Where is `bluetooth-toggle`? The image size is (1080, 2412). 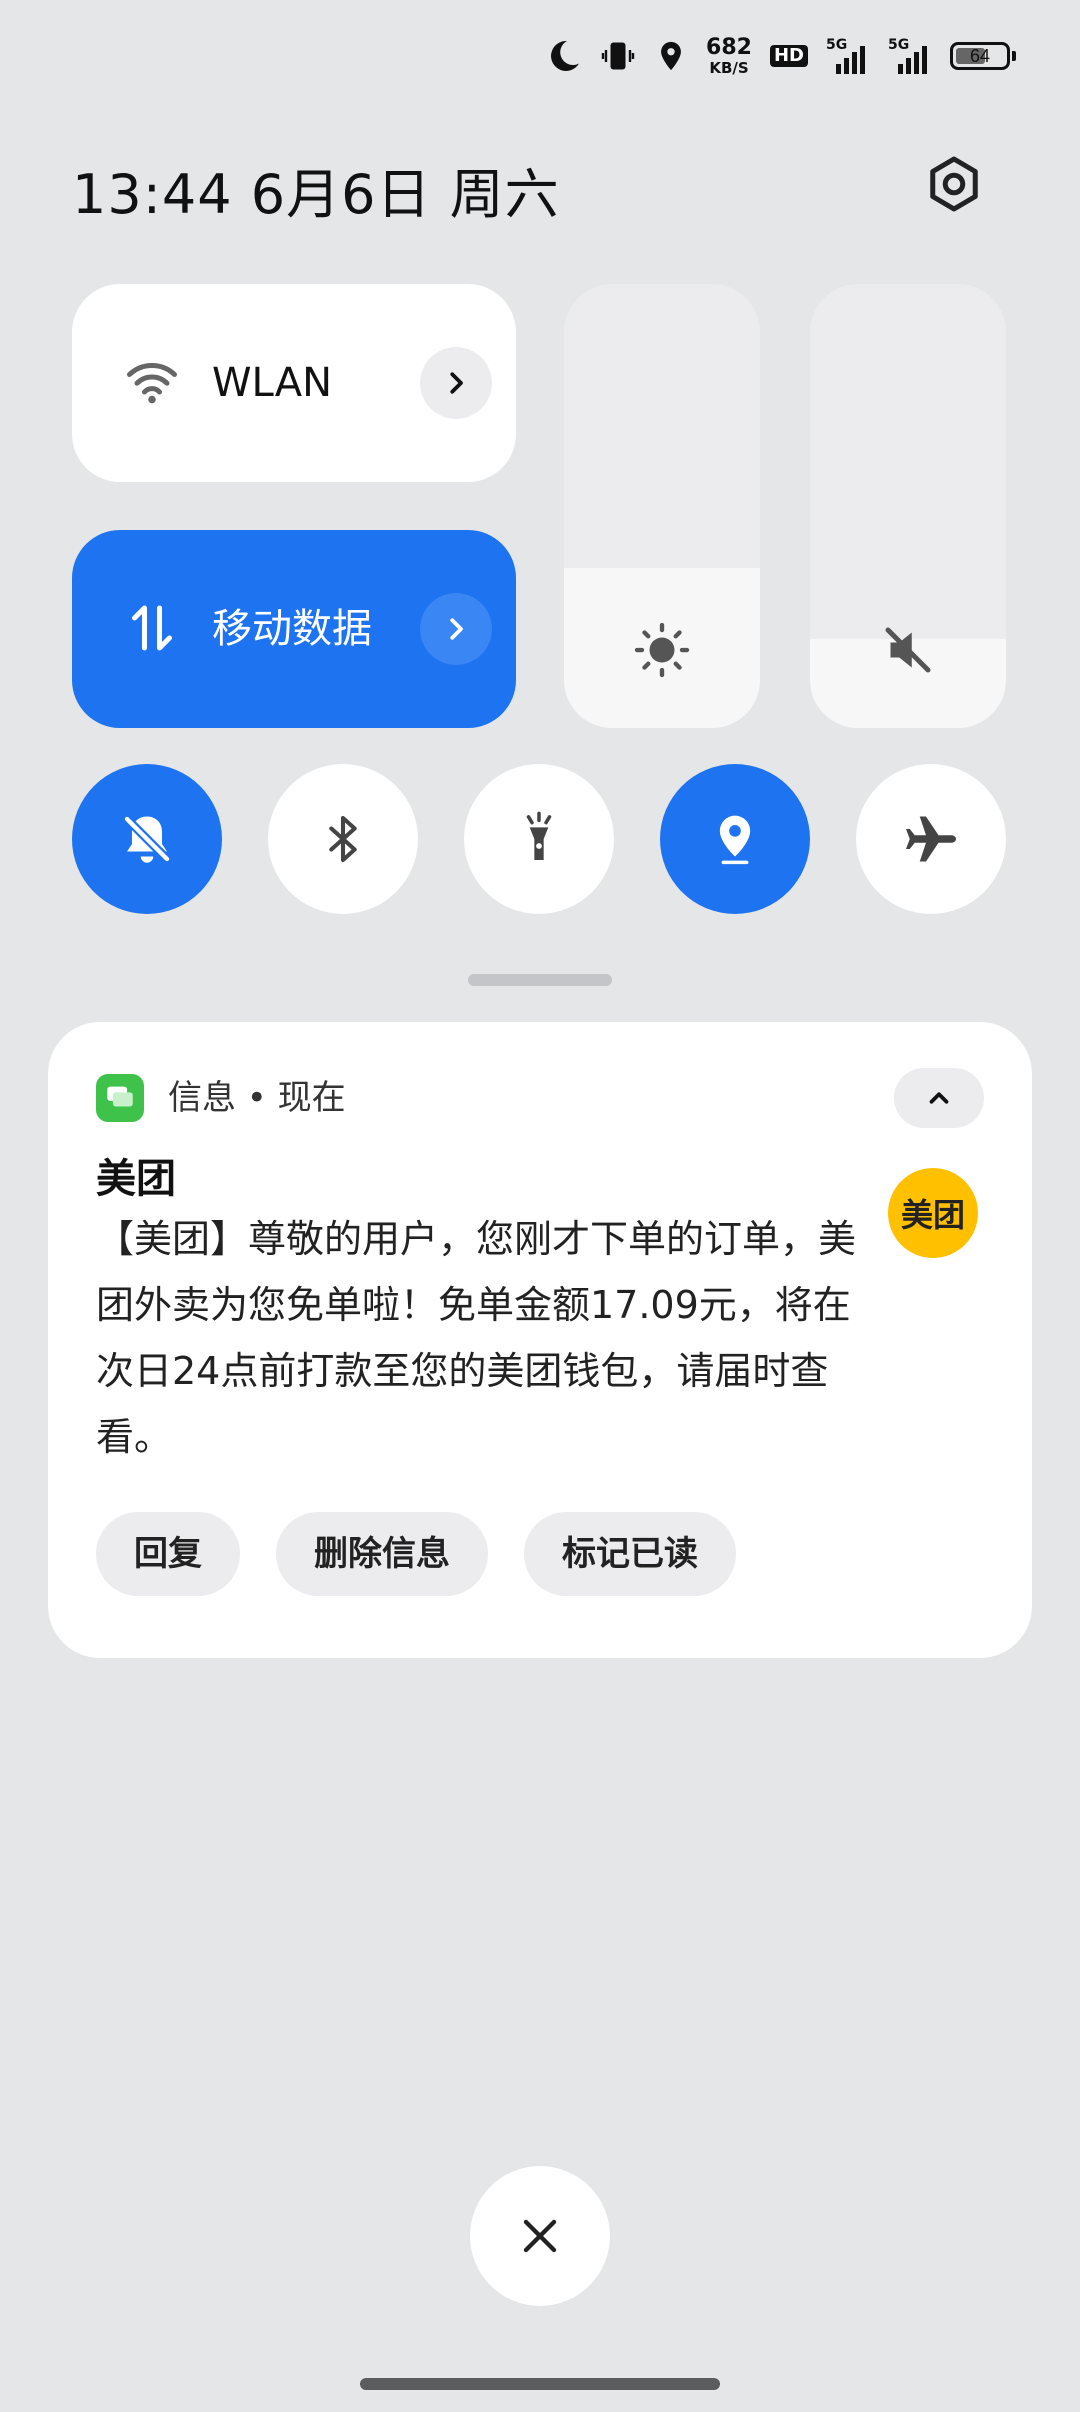 bluetooth-toggle is located at coordinates (343, 839).